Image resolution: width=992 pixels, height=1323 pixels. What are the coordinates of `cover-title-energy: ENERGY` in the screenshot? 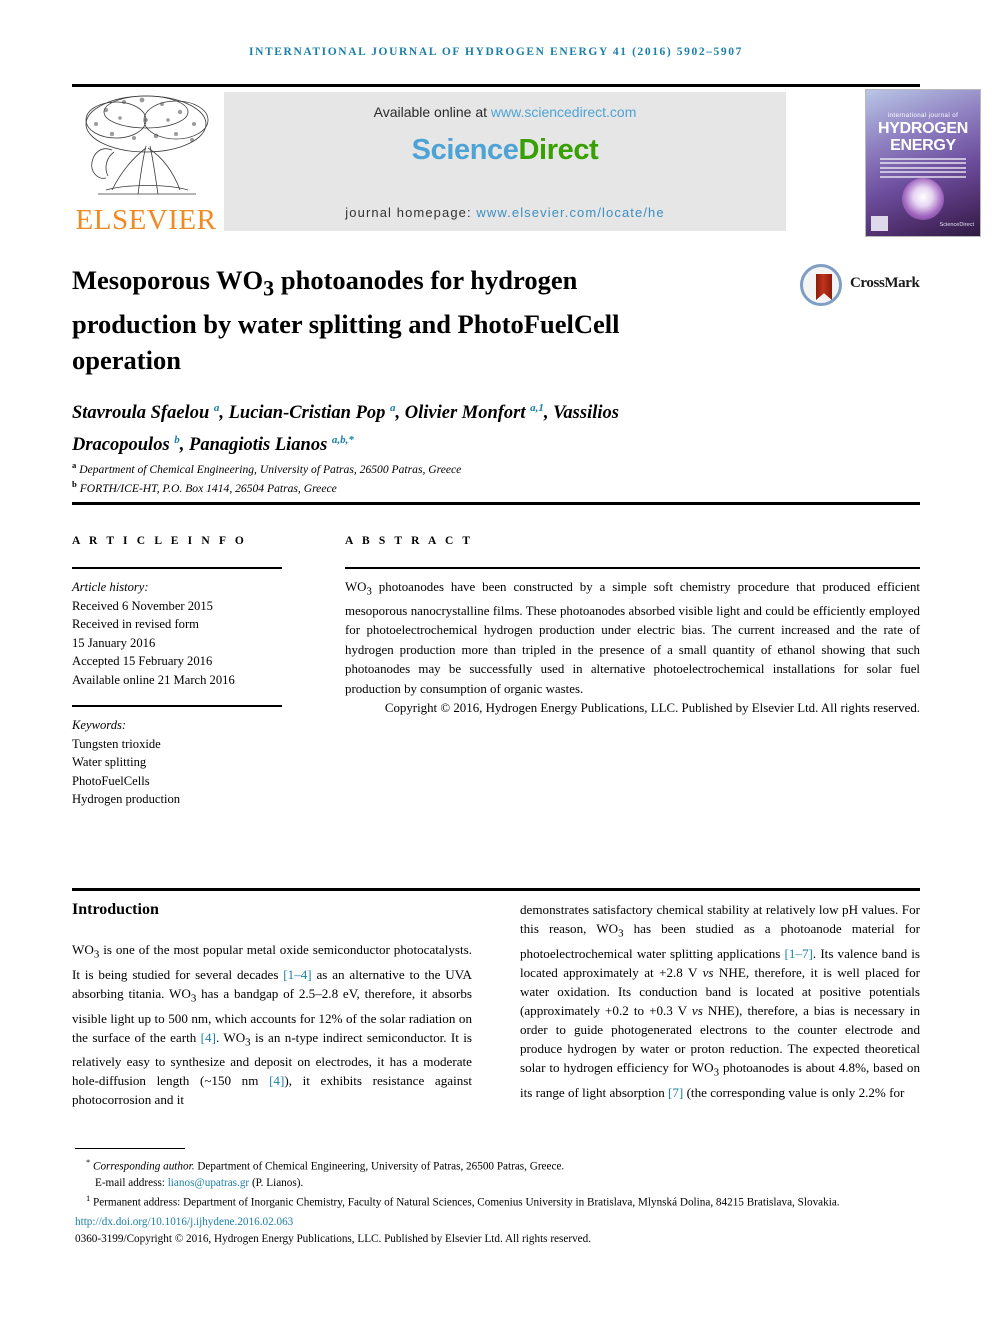 It's located at (923, 145).